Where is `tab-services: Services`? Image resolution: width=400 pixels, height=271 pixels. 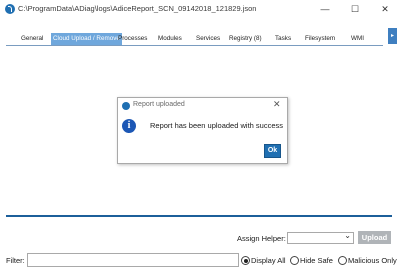 tab-services: Services is located at coordinates (208, 39).